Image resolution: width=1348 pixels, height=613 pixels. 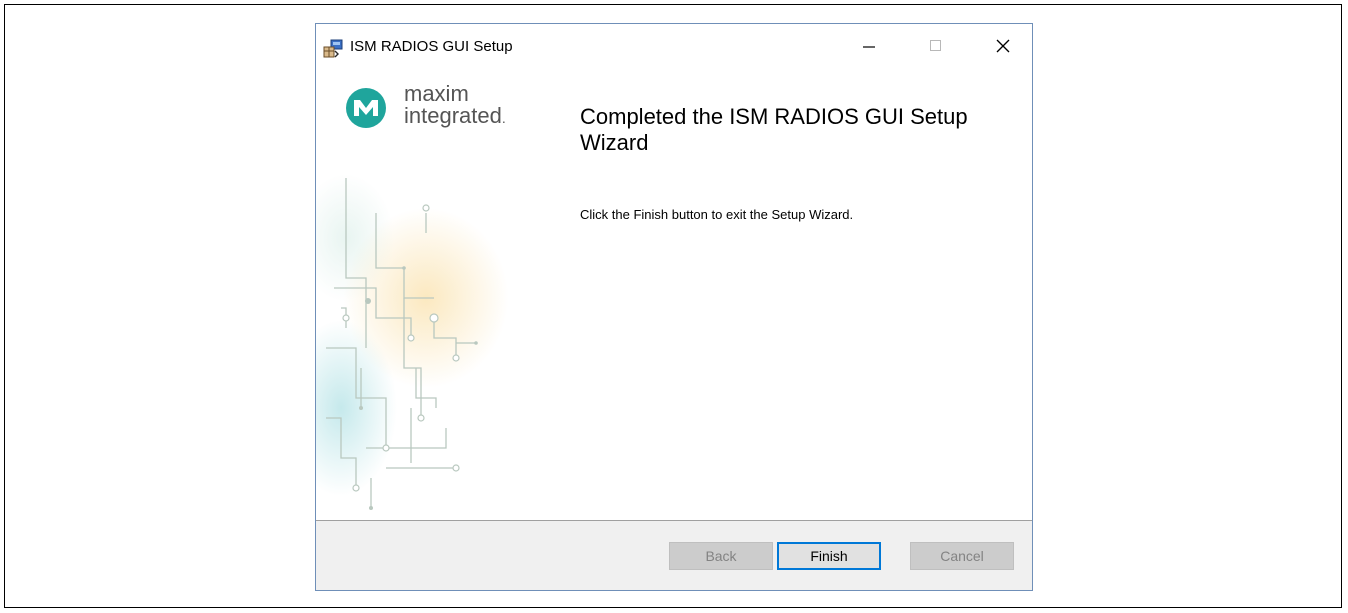 I want to click on maximize-icon, so click(x=935, y=45).